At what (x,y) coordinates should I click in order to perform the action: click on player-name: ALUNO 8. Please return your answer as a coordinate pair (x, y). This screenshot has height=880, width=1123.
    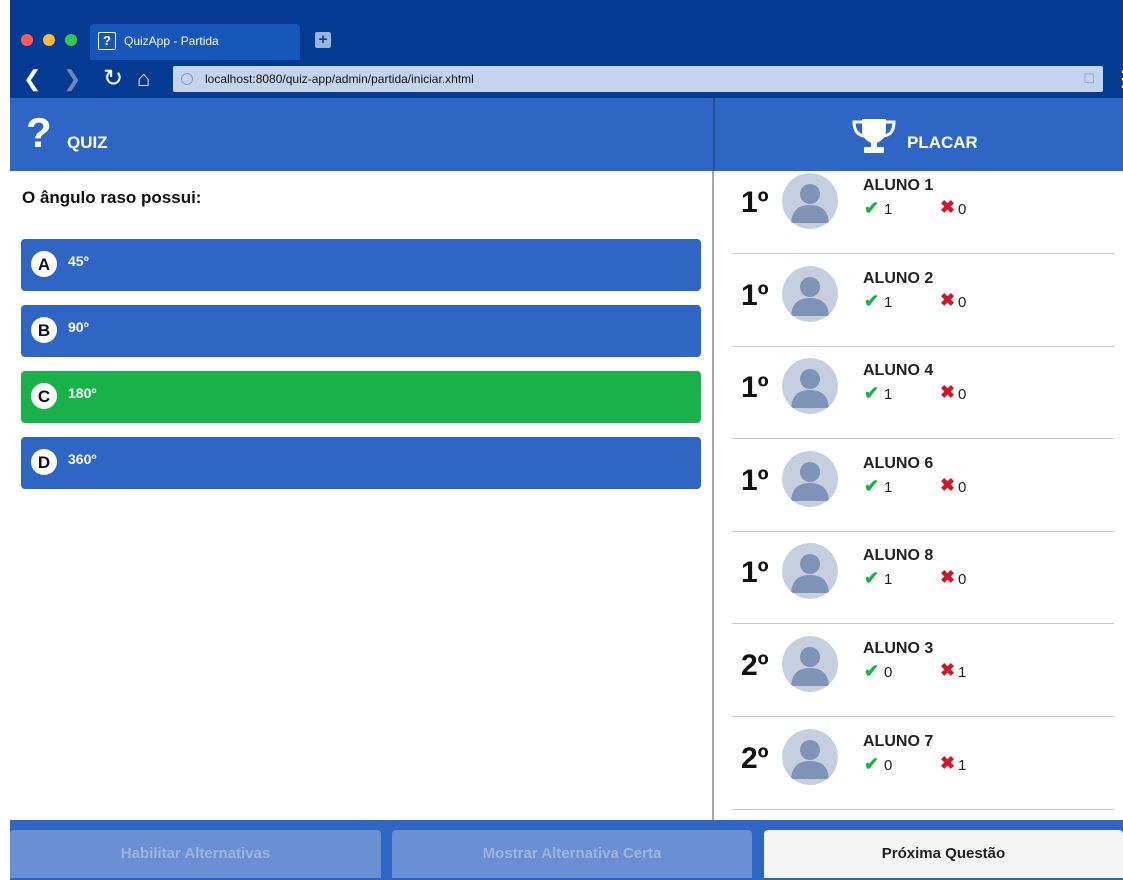
    Looking at the image, I should click on (898, 555).